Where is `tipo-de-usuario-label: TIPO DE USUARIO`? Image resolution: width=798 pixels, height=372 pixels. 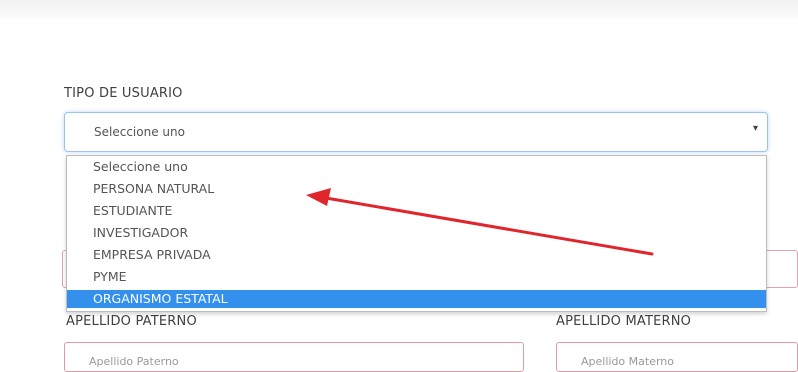
tipo-de-usuario-label: TIPO DE USUARIO is located at coordinates (123, 93).